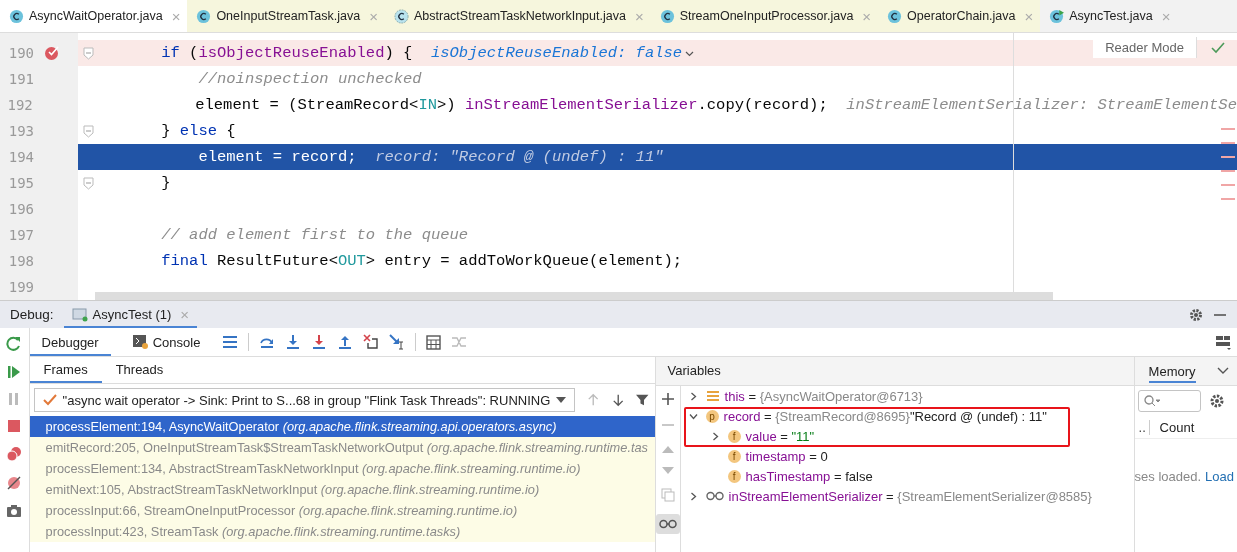  I want to click on breakpoint-icon, so click(52, 53).